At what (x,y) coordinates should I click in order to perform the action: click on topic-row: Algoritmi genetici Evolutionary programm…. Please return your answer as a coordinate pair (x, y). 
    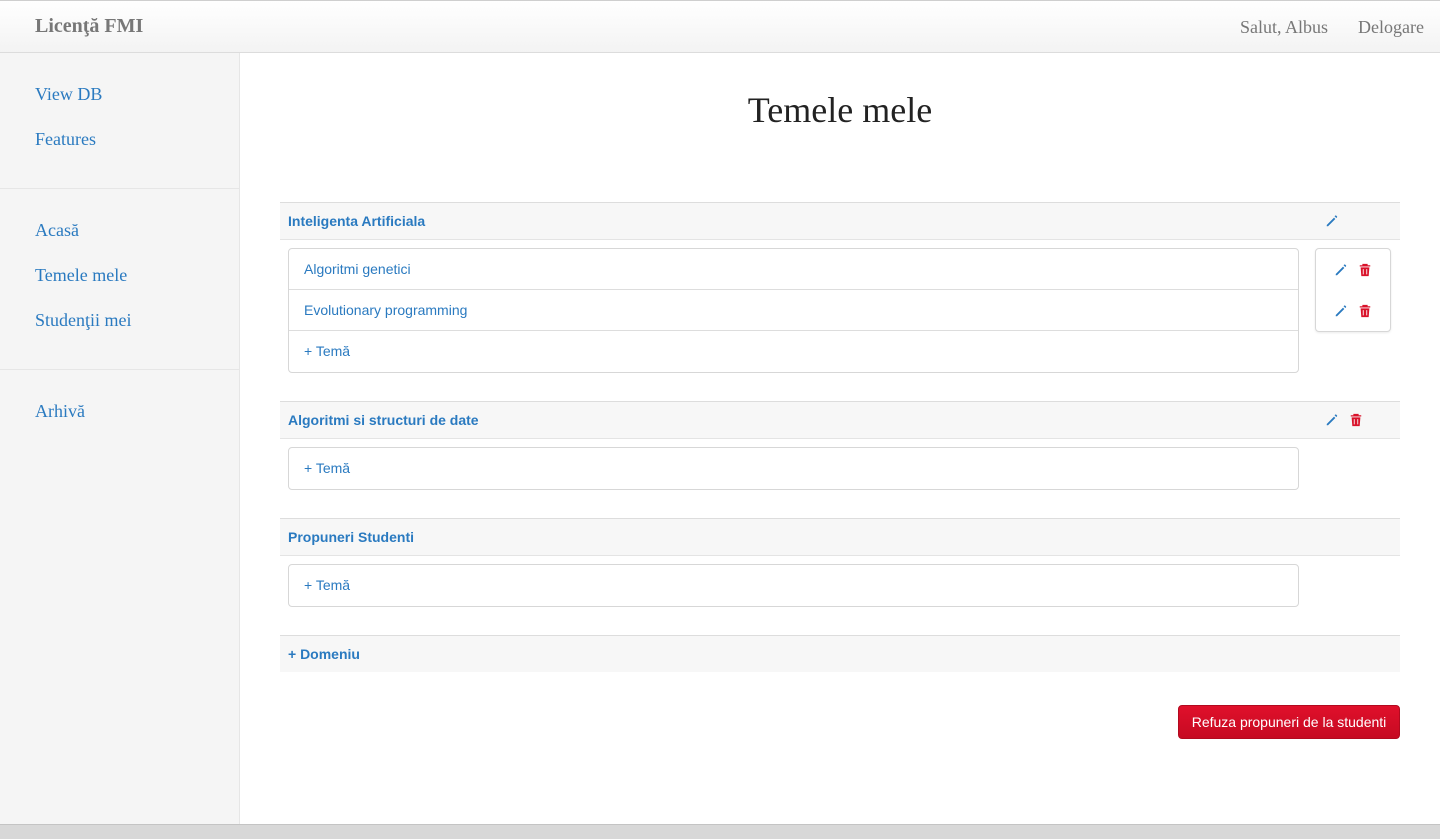
    Looking at the image, I should click on (844, 310).